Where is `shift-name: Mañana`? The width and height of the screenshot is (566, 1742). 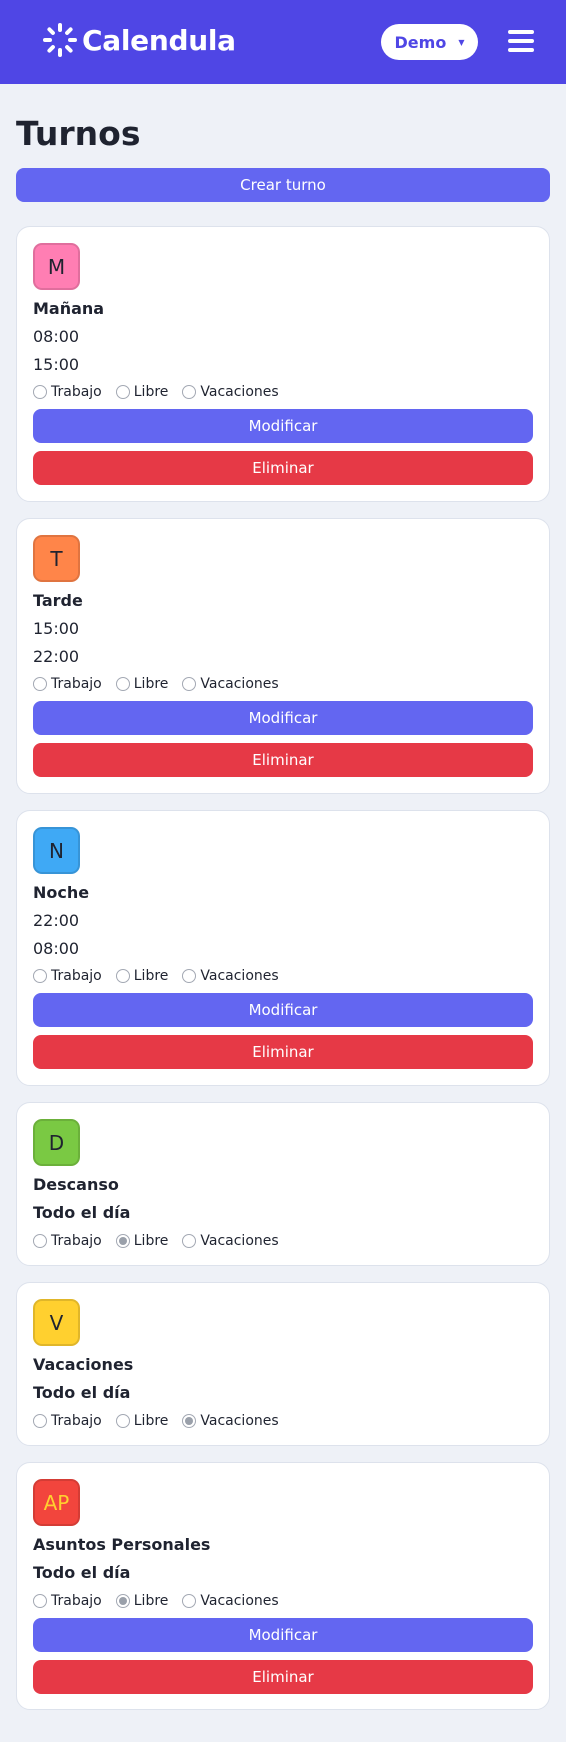 shift-name: Mañana is located at coordinates (69, 308).